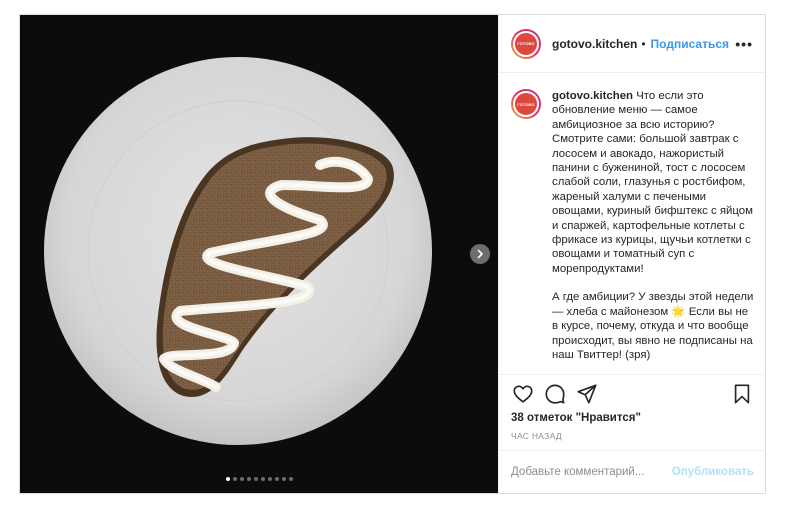 This screenshot has height=518, width=794. I want to click on likes-count: 38 отметок "Нравится", so click(632, 418).